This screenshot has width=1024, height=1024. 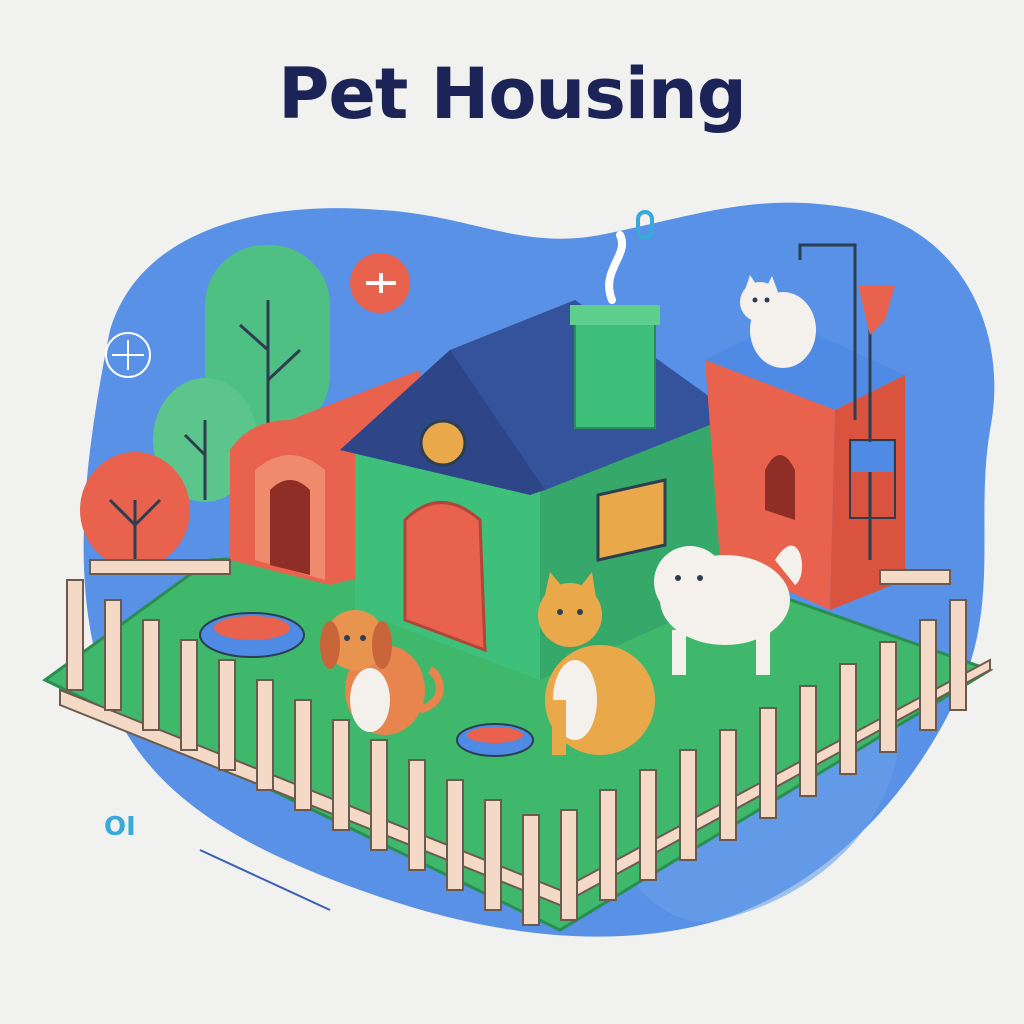 I want to click on water-bowl-icon, so click(x=495, y=740).